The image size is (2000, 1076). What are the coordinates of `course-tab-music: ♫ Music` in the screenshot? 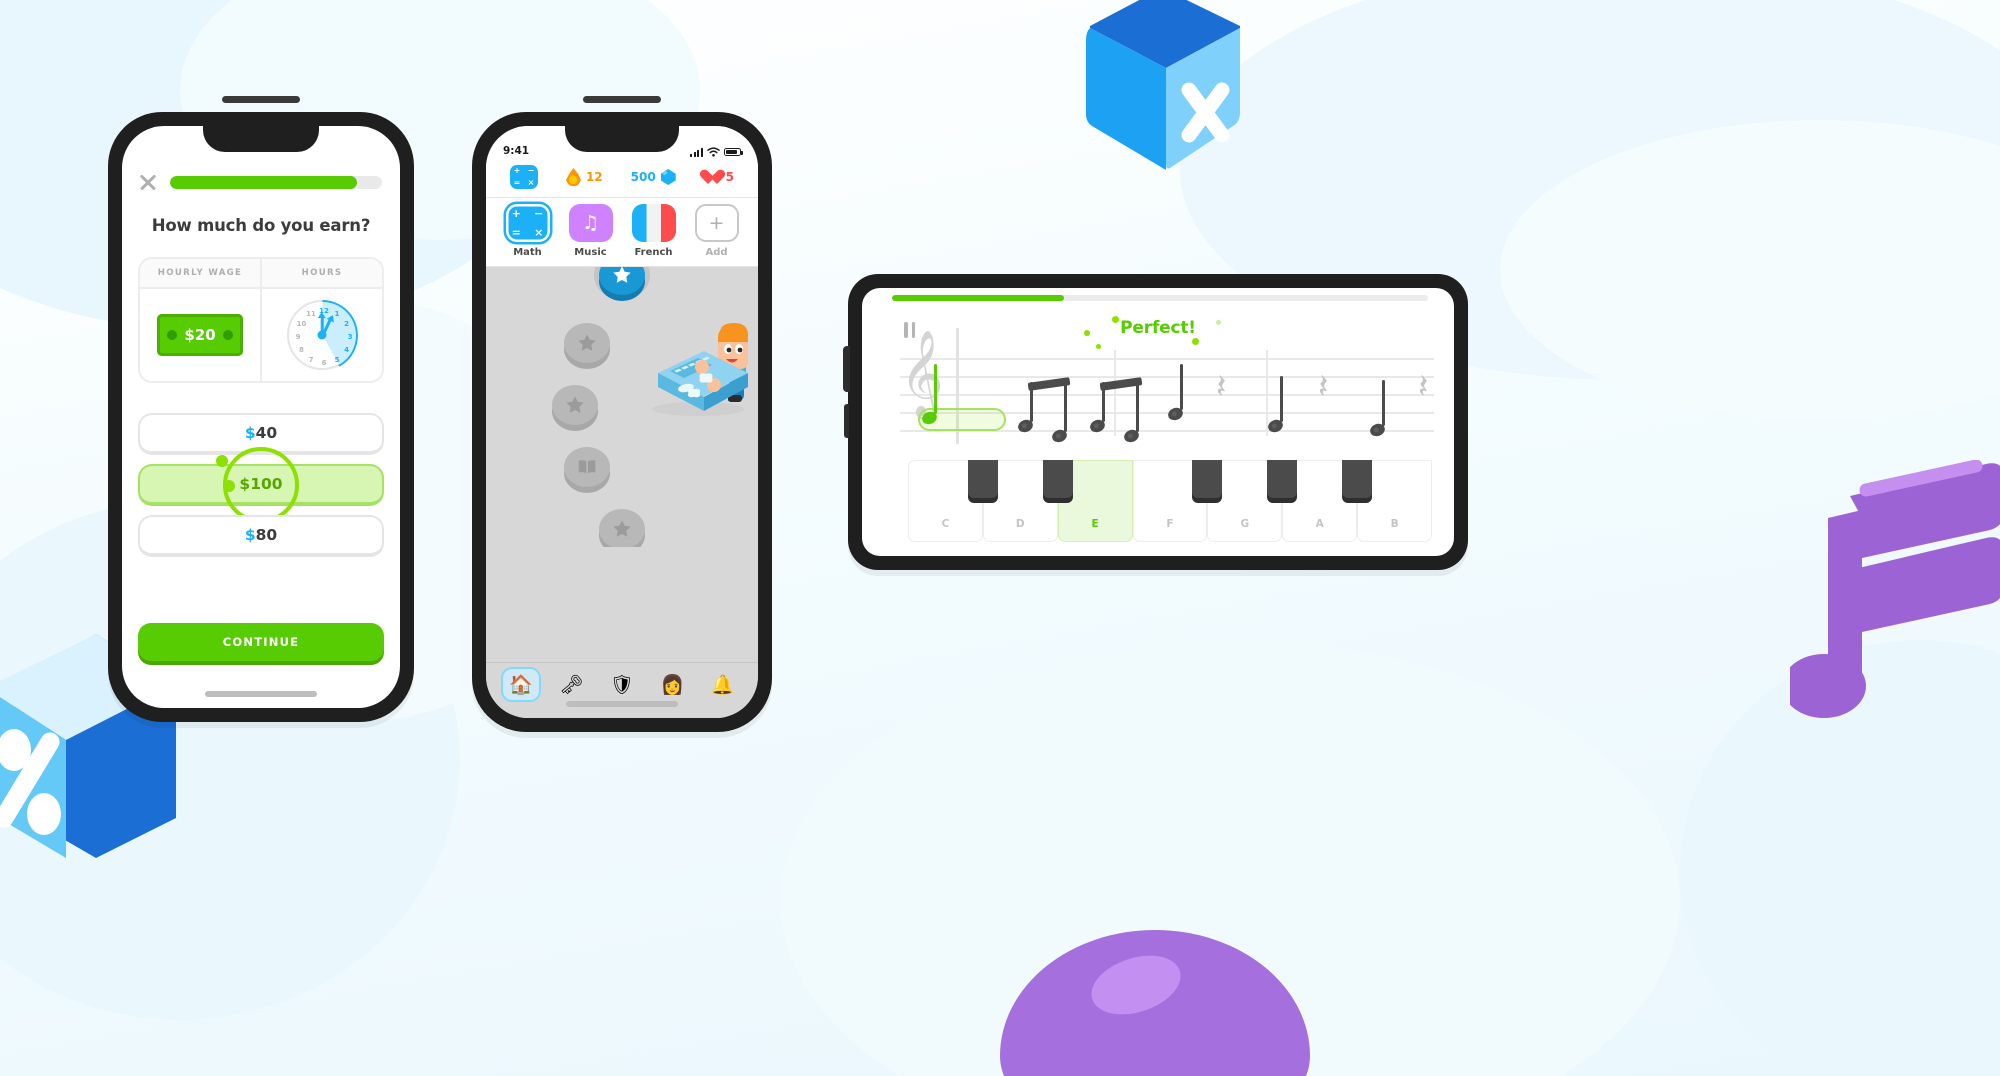 It's located at (590, 231).